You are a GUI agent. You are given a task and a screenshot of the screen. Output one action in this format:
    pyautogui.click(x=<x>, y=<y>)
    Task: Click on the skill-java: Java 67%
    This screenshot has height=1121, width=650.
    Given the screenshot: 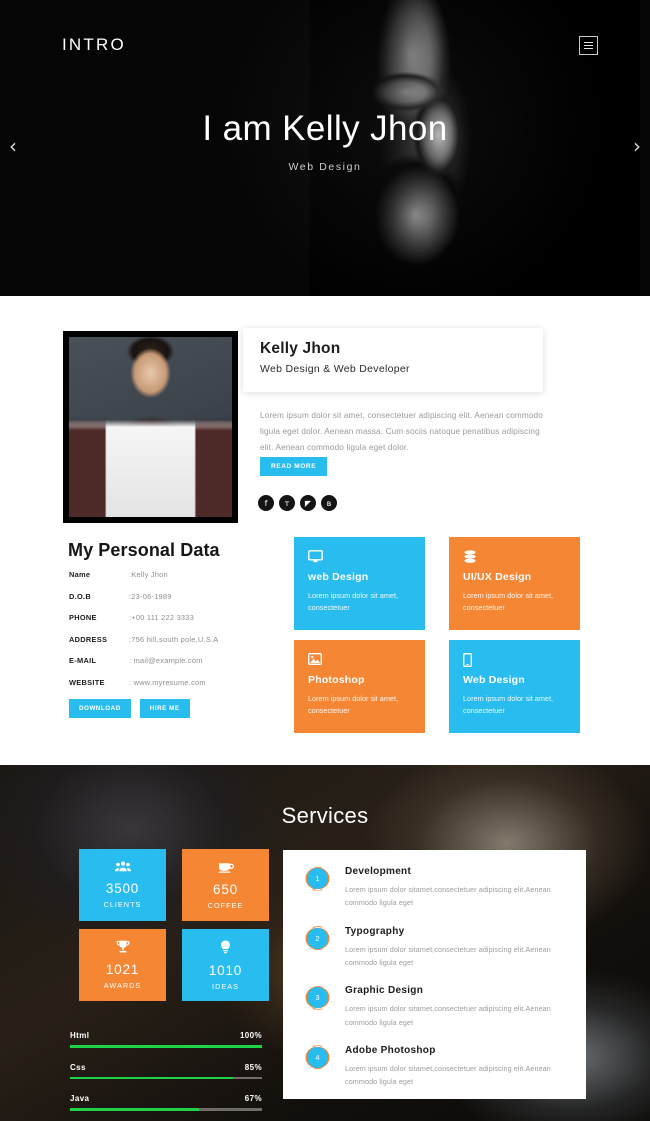 What is the action you would take?
    pyautogui.click(x=166, y=1102)
    